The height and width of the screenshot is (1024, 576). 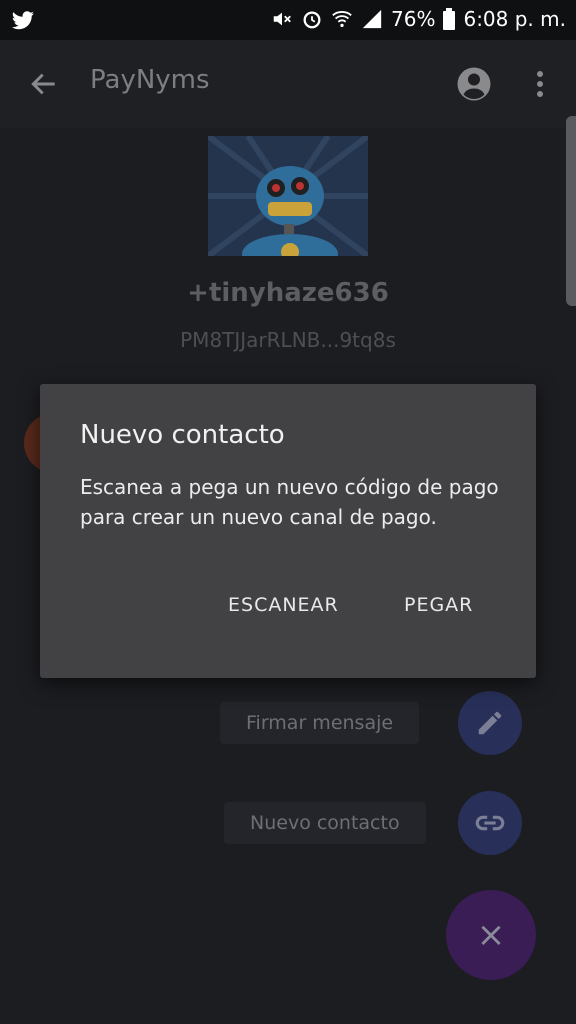 I want to click on payment-code: PM8TJJarRLNB...9tq8s, so click(x=288, y=340).